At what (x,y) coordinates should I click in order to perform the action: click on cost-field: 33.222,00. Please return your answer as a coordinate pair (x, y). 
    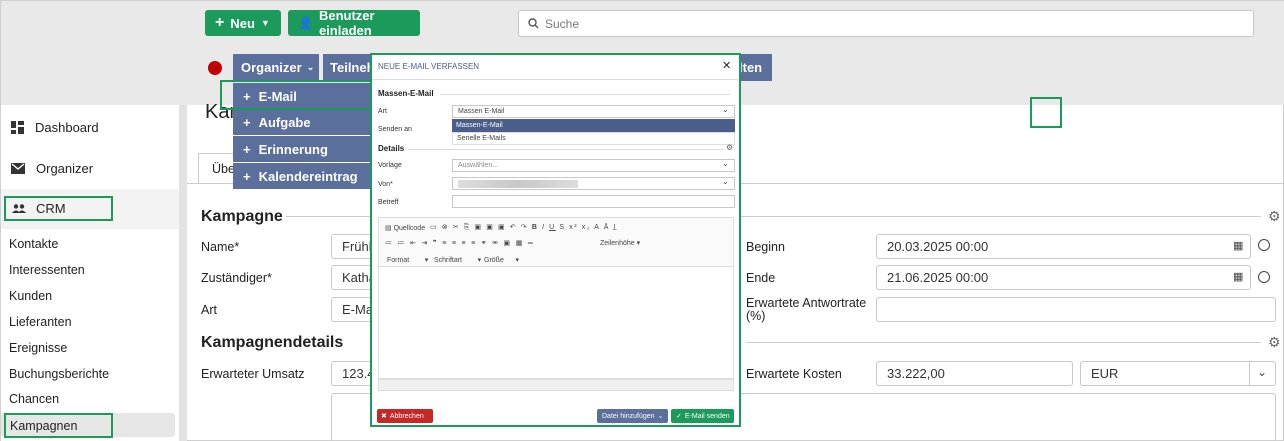
    Looking at the image, I should click on (974, 373).